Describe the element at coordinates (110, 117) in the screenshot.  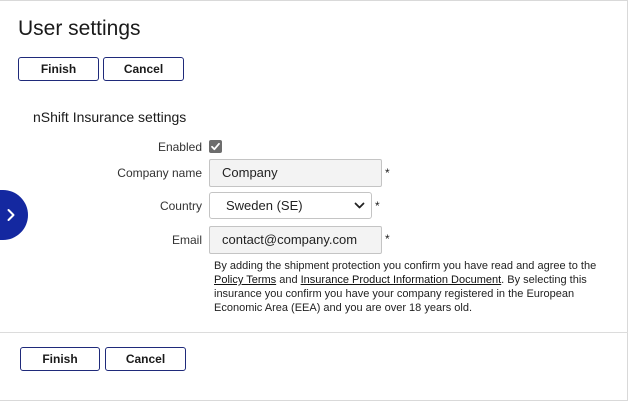
I see `section-title: nShift Insurance settings` at that location.